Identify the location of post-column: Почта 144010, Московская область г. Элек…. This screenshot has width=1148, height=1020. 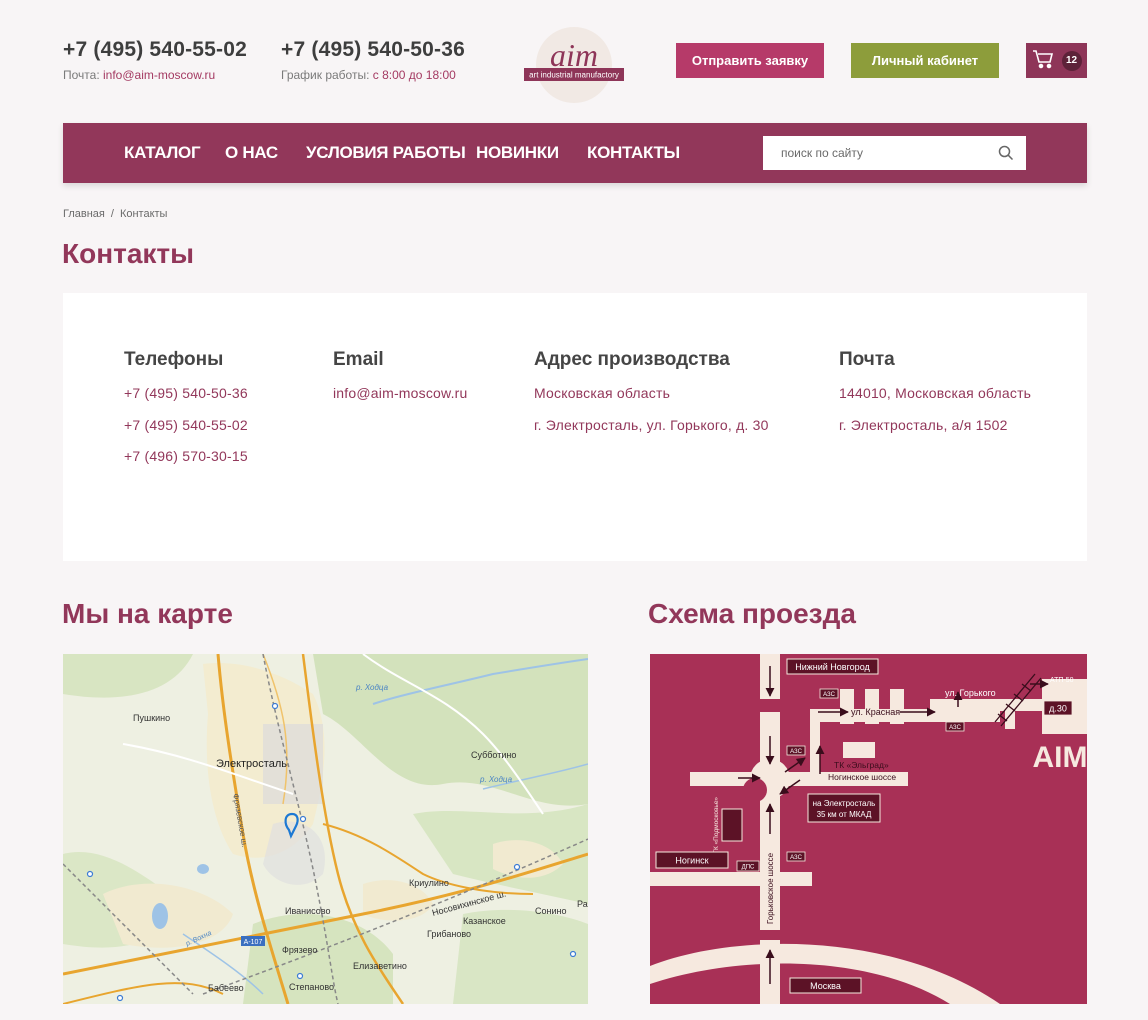
(935, 398).